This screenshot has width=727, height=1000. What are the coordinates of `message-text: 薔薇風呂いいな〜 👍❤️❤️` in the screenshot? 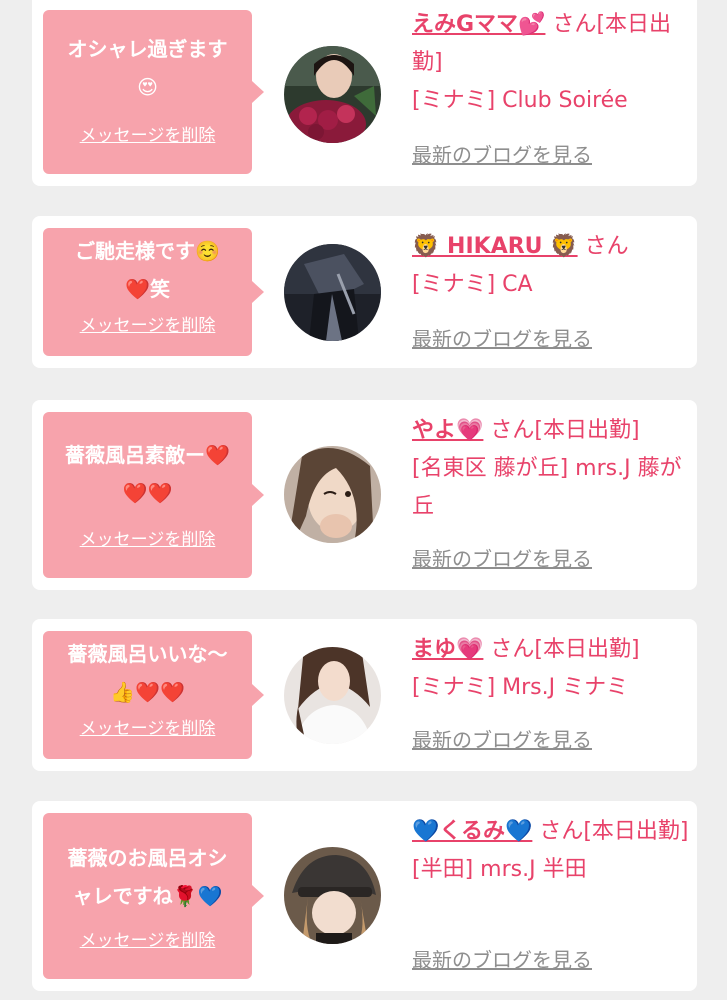 It's located at (147, 673).